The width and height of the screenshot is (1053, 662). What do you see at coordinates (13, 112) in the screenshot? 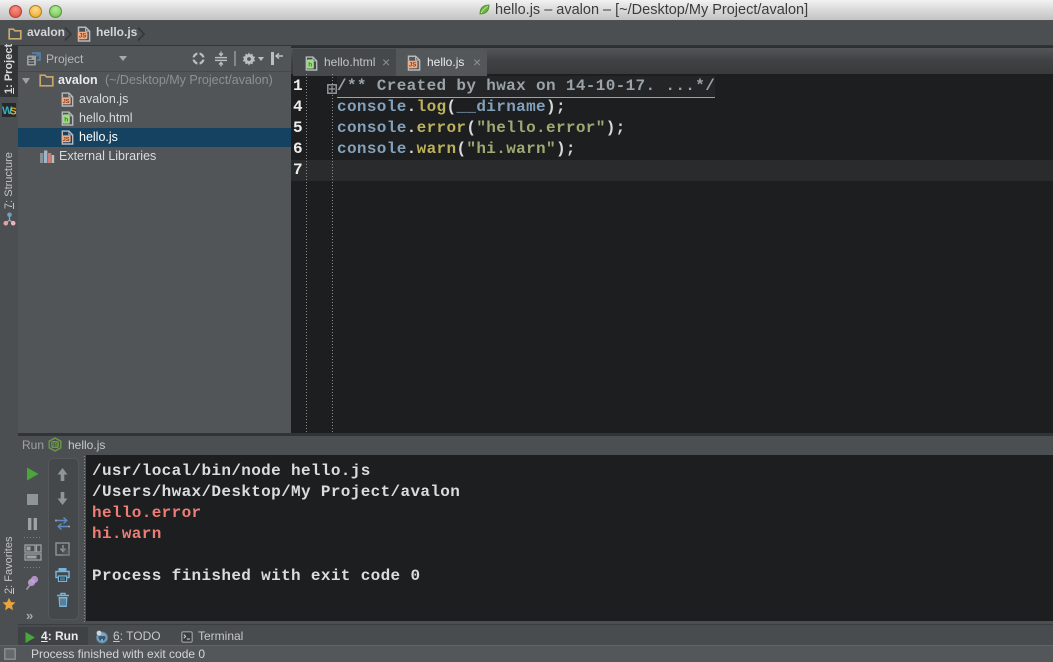
I see `svg-text: S` at bounding box center [13, 112].